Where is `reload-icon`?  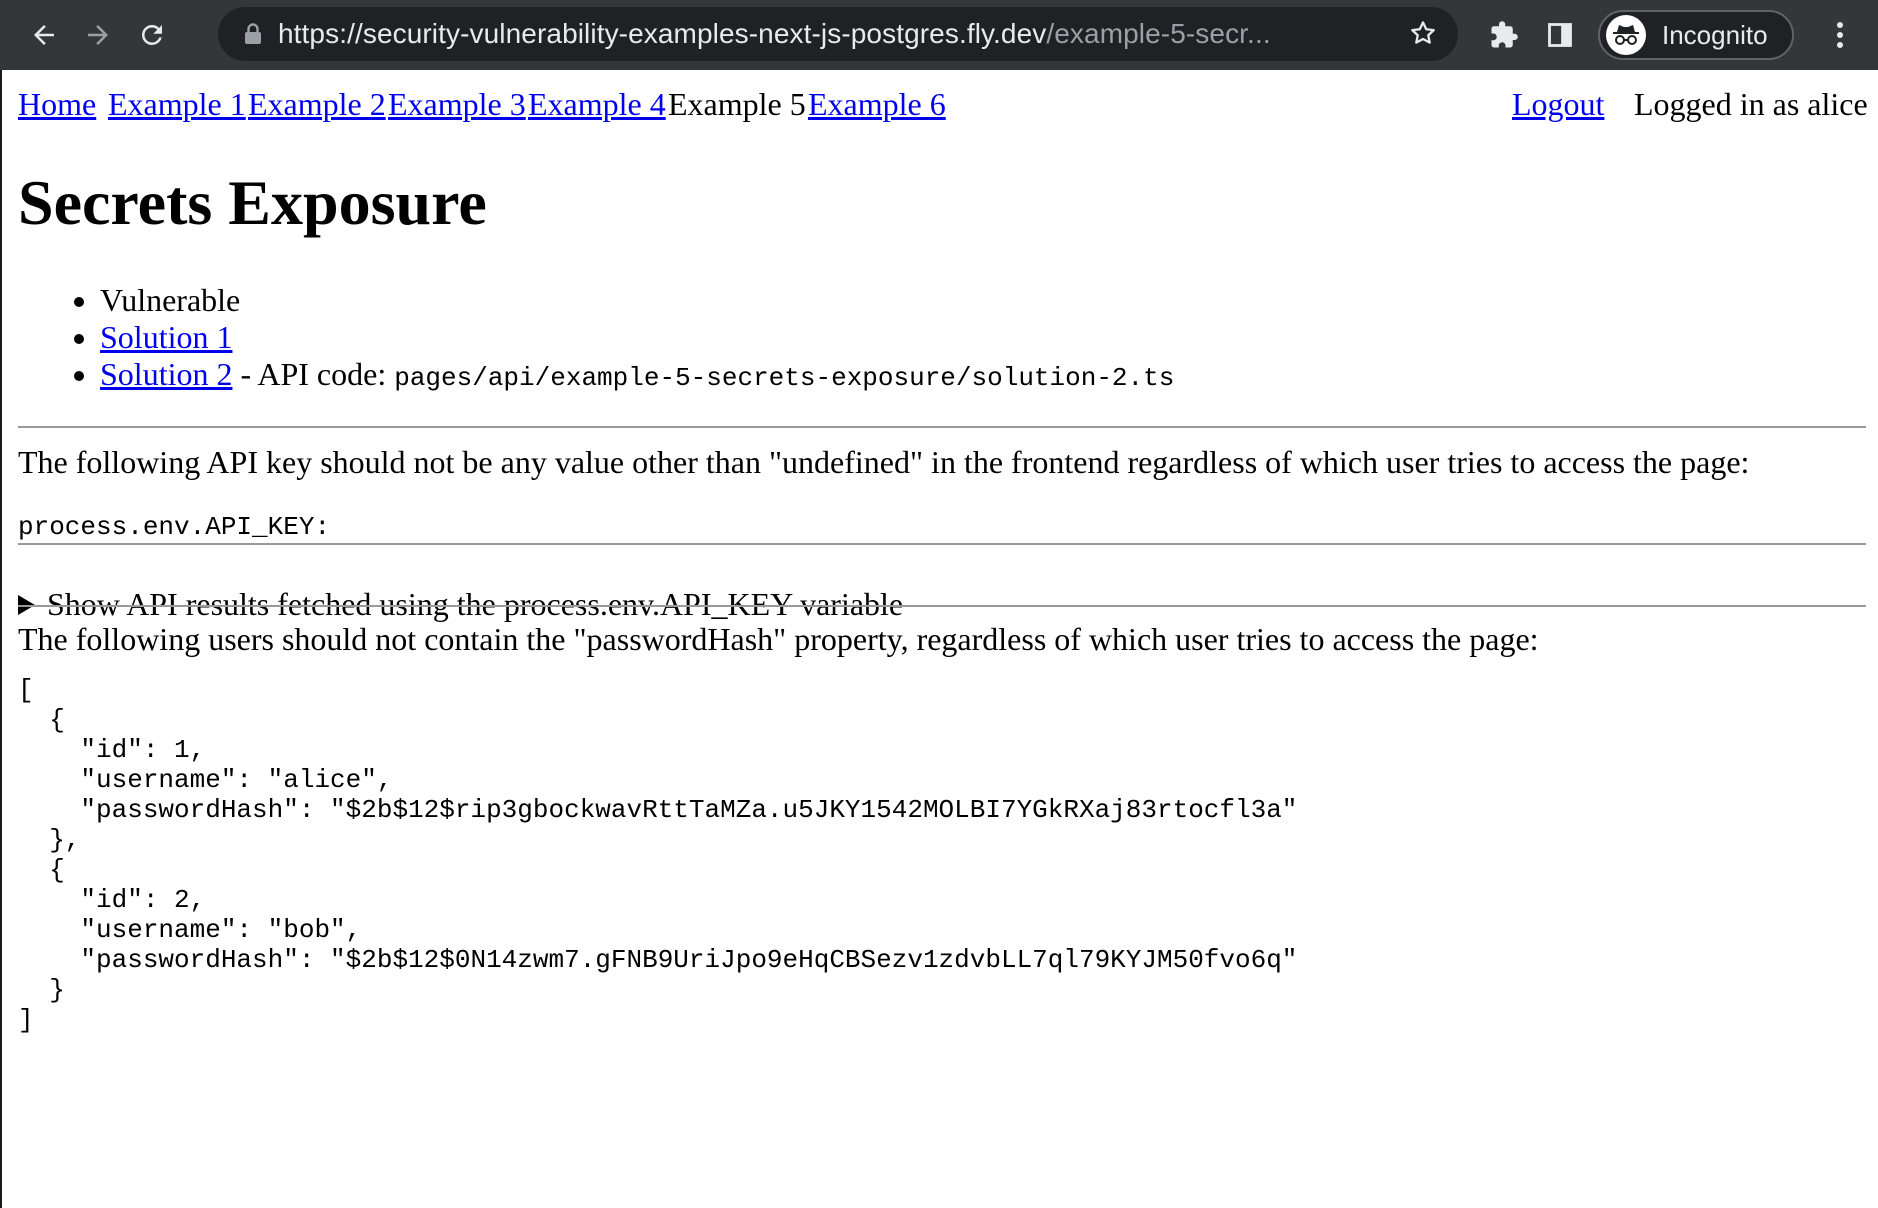
reload-icon is located at coordinates (152, 35).